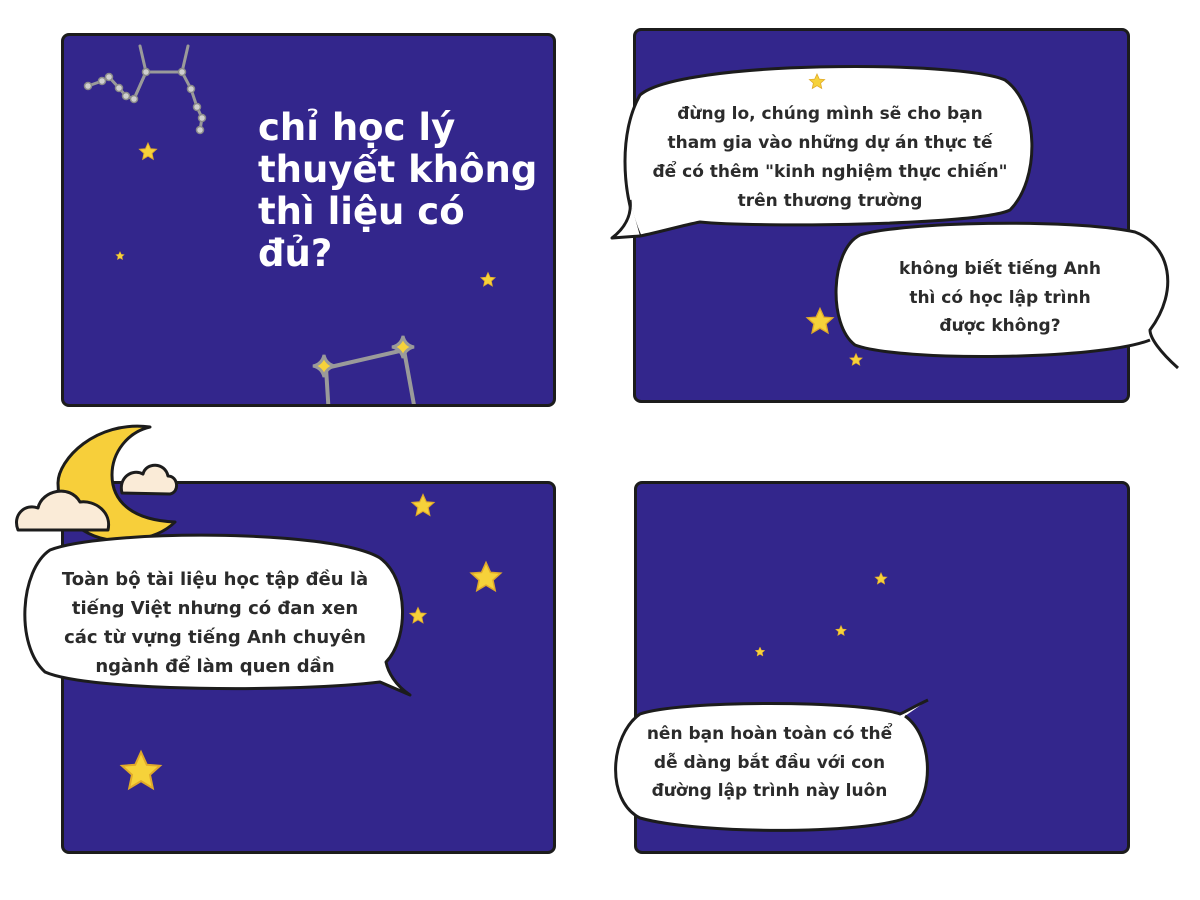 The height and width of the screenshot is (900, 1200). Describe the element at coordinates (361, 232) in the screenshot. I see `headline-line: thì liệu có đủ?` at that location.